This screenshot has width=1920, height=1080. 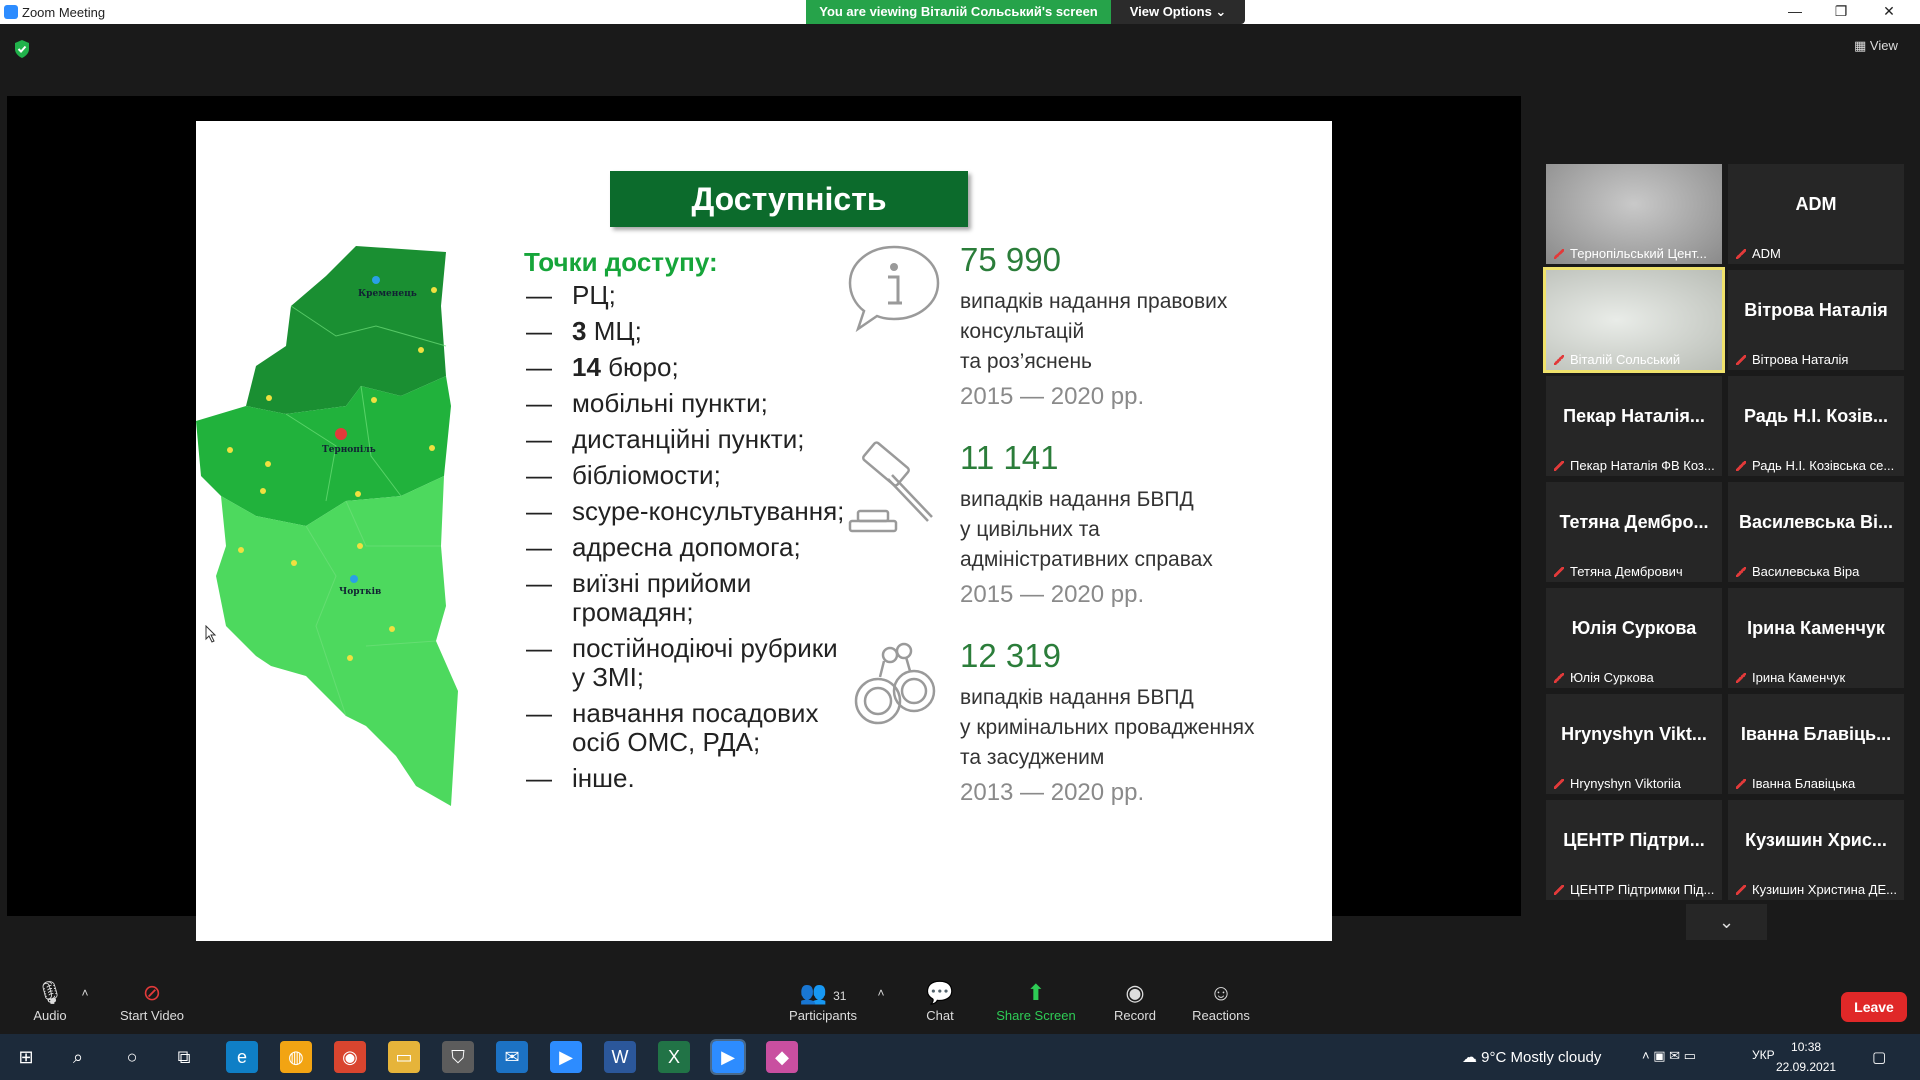 I want to click on access-point-text: навчання посадових осіб ОМС, РДА;, so click(x=714, y=728).